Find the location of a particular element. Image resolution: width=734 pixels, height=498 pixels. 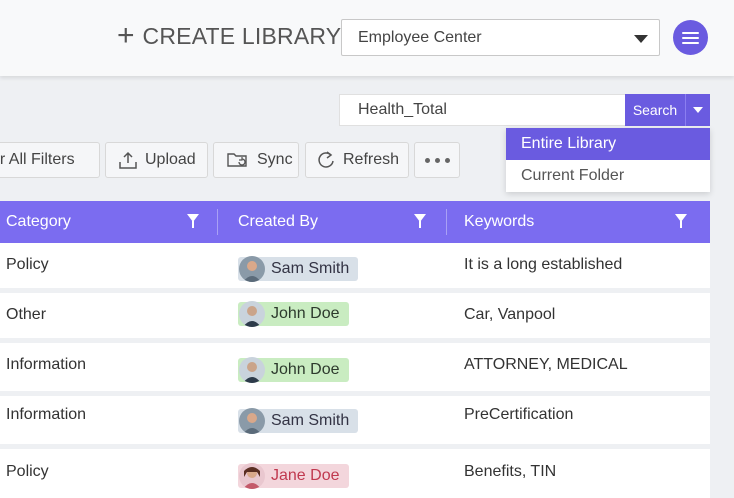

more-options-button is located at coordinates (437, 160).